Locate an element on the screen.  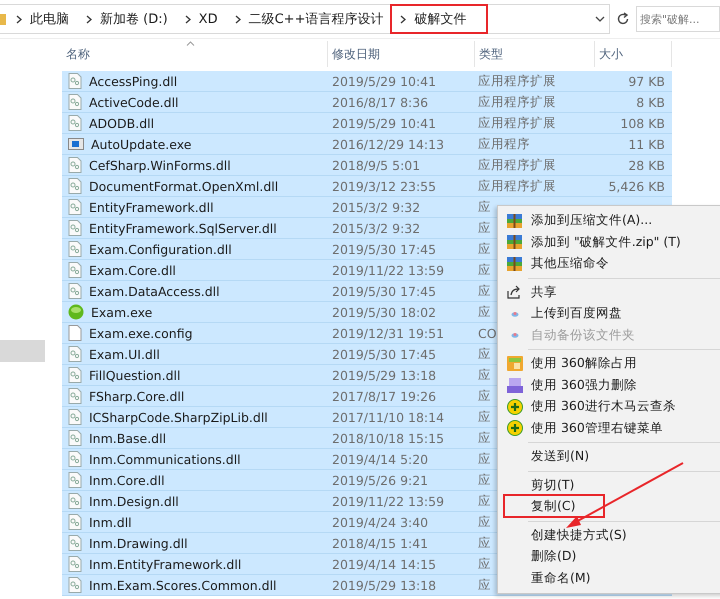
file-name: EntityFramework.SqlServer.dll is located at coordinates (183, 228).